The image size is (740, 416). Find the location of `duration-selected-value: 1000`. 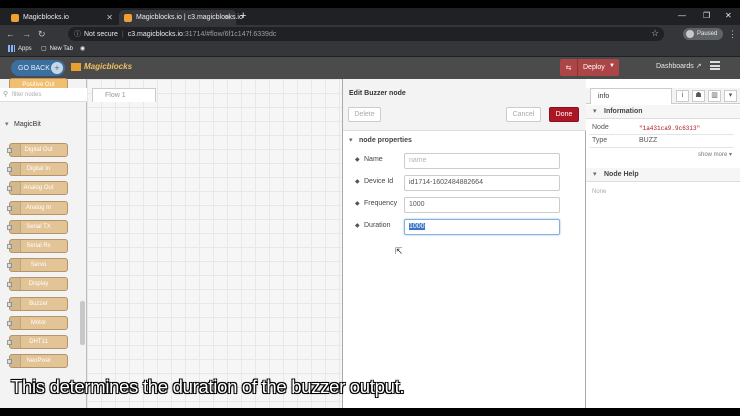

duration-selected-value: 1000 is located at coordinates (417, 226).